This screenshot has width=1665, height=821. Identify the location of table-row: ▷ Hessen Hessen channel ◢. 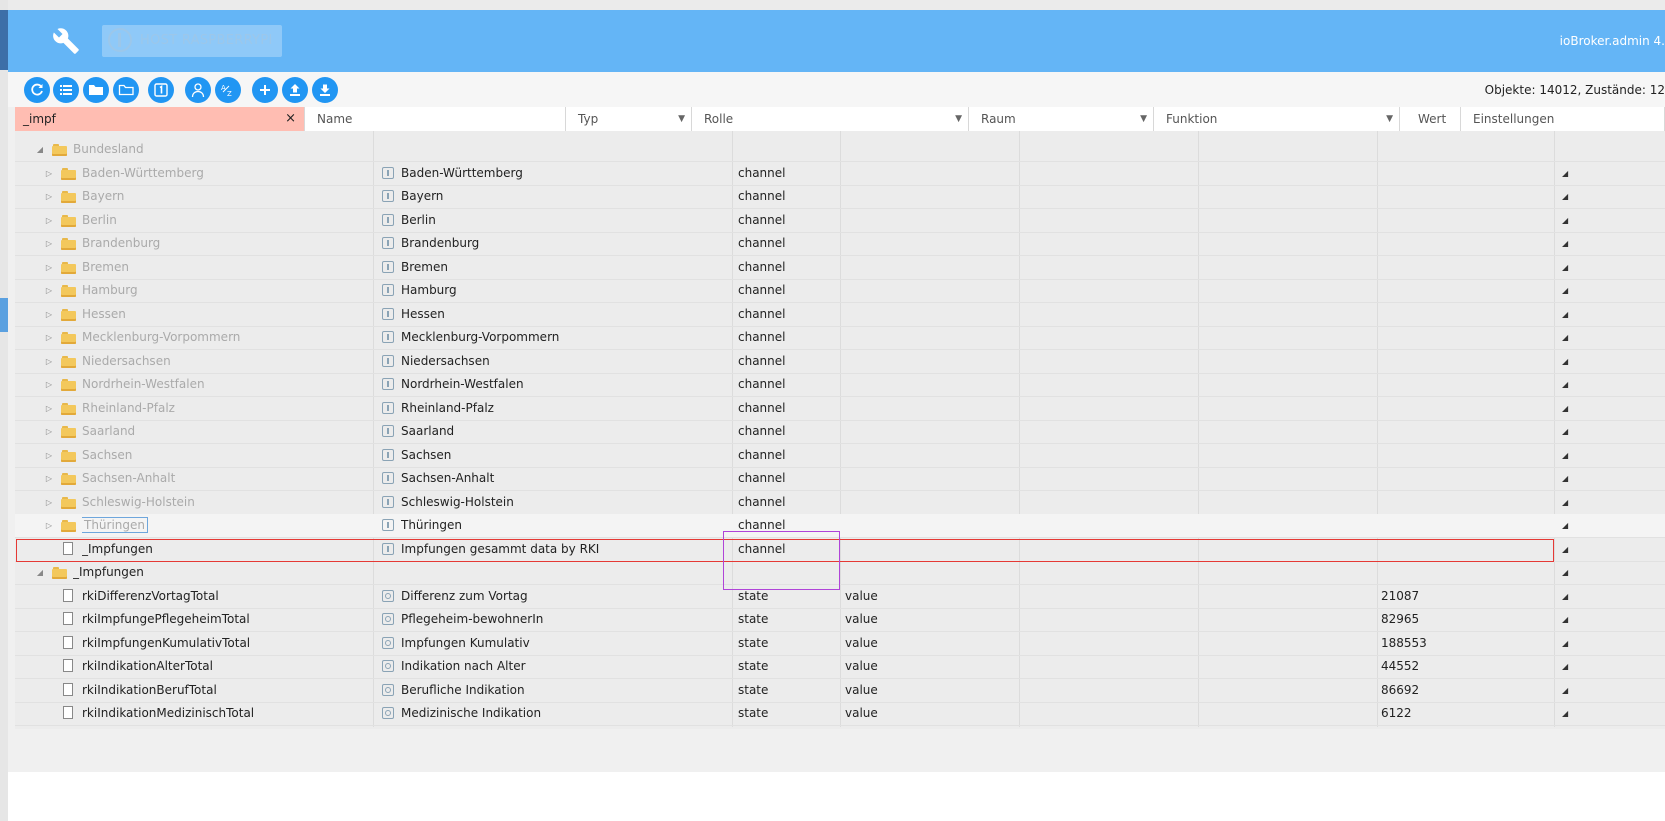
(840, 315).